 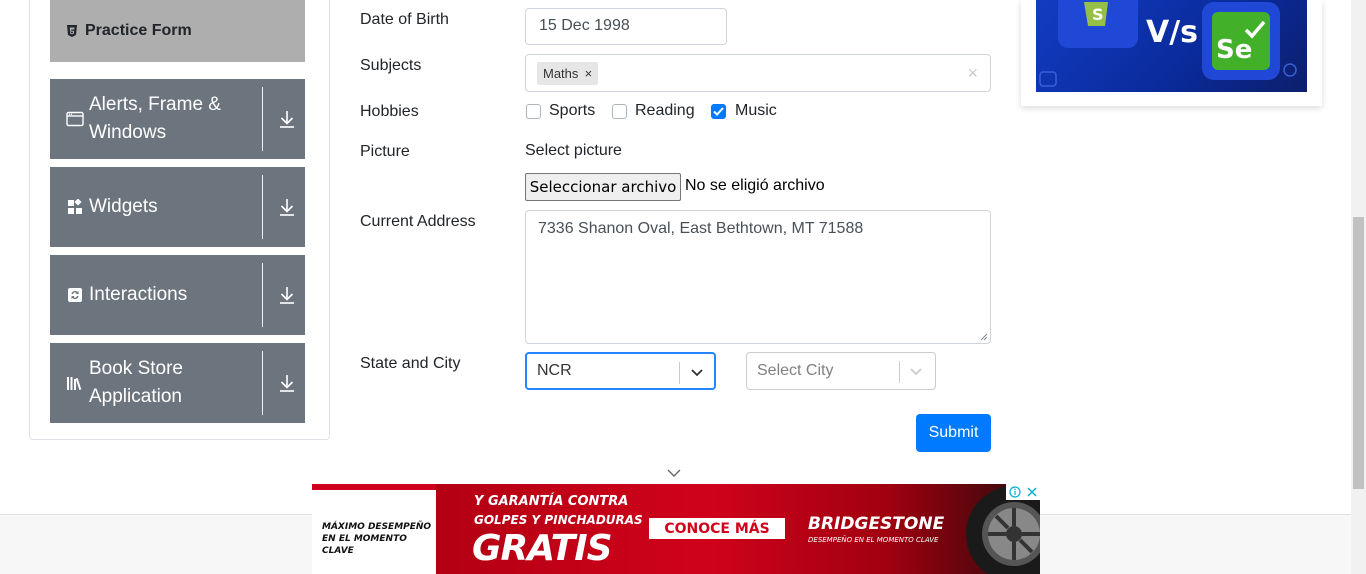 I want to click on nav-group-interactions: Interactions, so click(x=177, y=295).